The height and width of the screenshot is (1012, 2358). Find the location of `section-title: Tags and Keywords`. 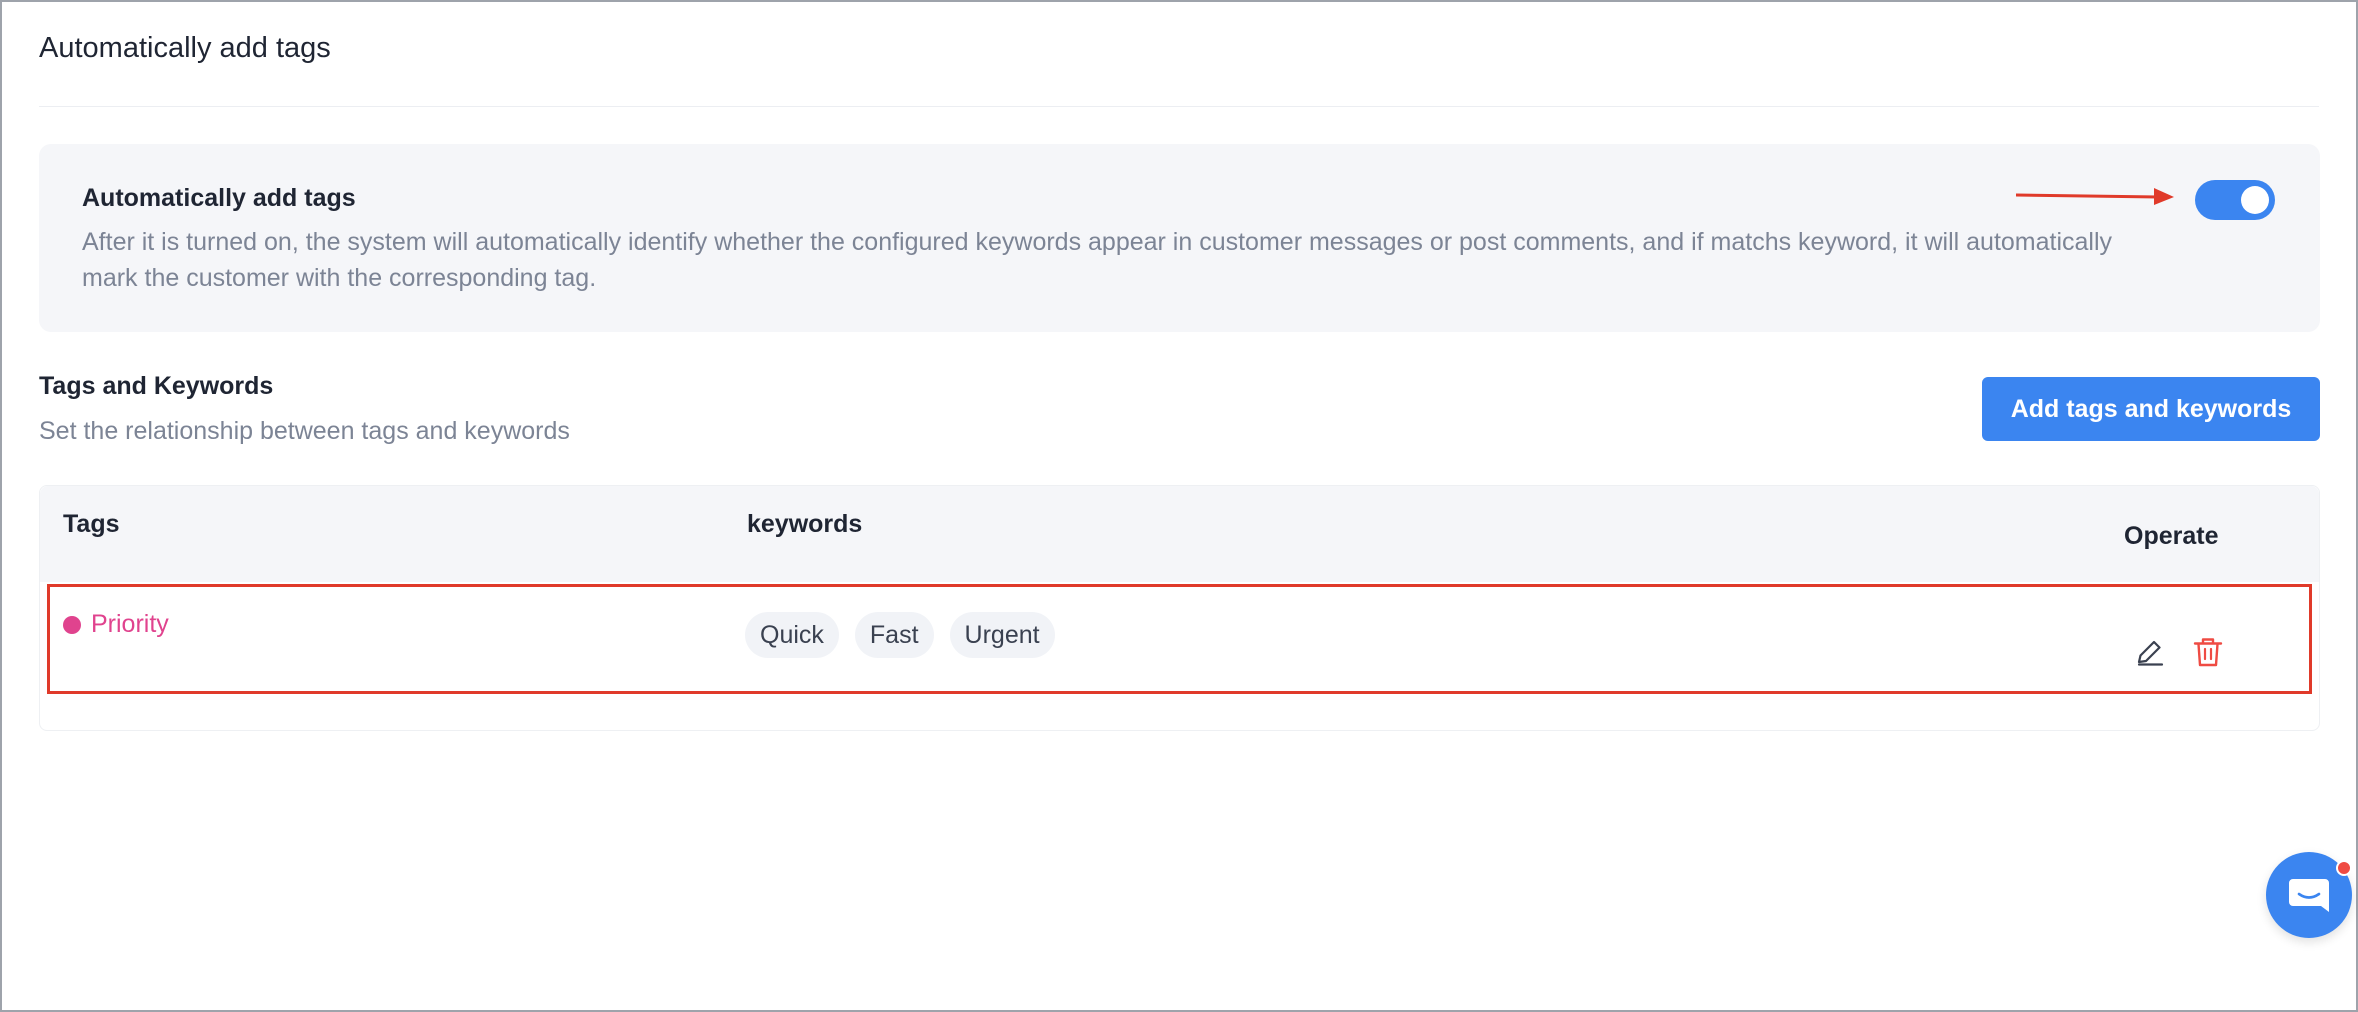

section-title: Tags and Keywords is located at coordinates (156, 386).